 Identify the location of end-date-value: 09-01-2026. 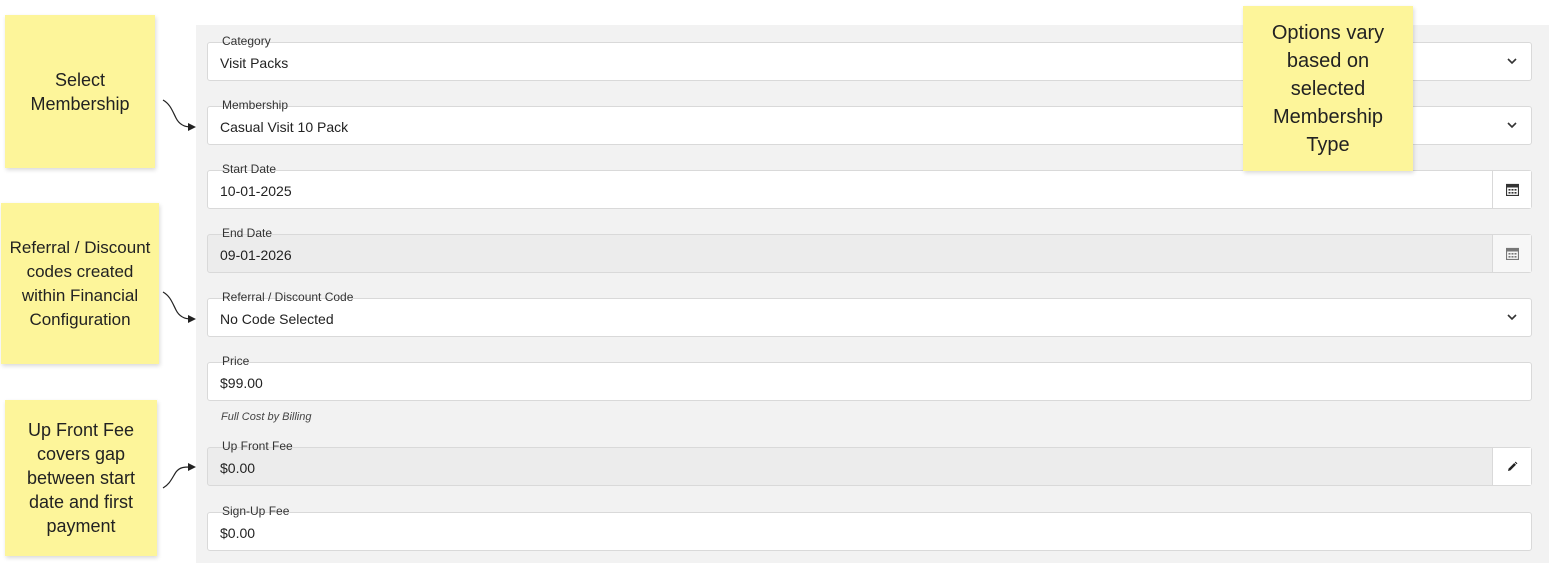
(256, 255).